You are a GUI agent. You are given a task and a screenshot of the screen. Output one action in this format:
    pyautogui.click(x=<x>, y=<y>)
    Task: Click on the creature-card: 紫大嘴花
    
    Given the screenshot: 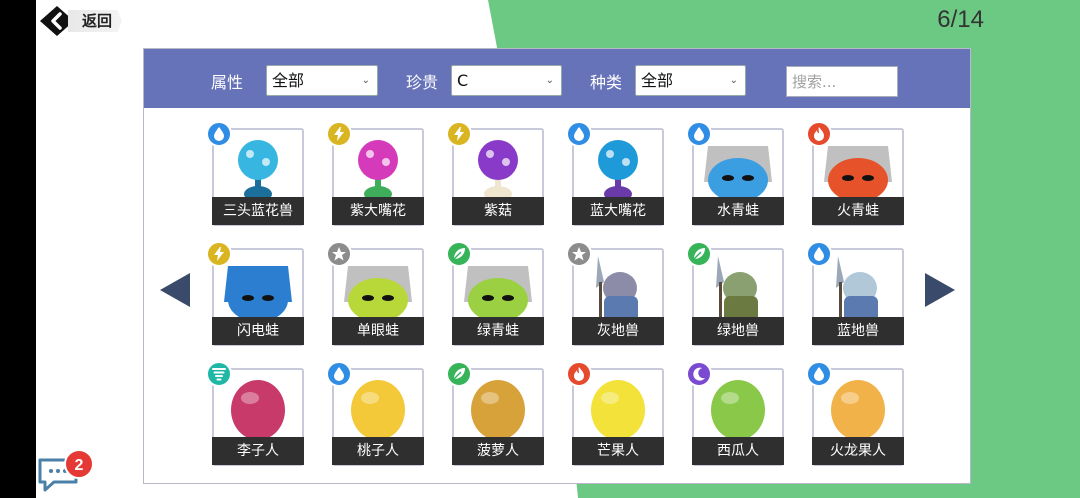 What is the action you would take?
    pyautogui.click(x=375, y=173)
    